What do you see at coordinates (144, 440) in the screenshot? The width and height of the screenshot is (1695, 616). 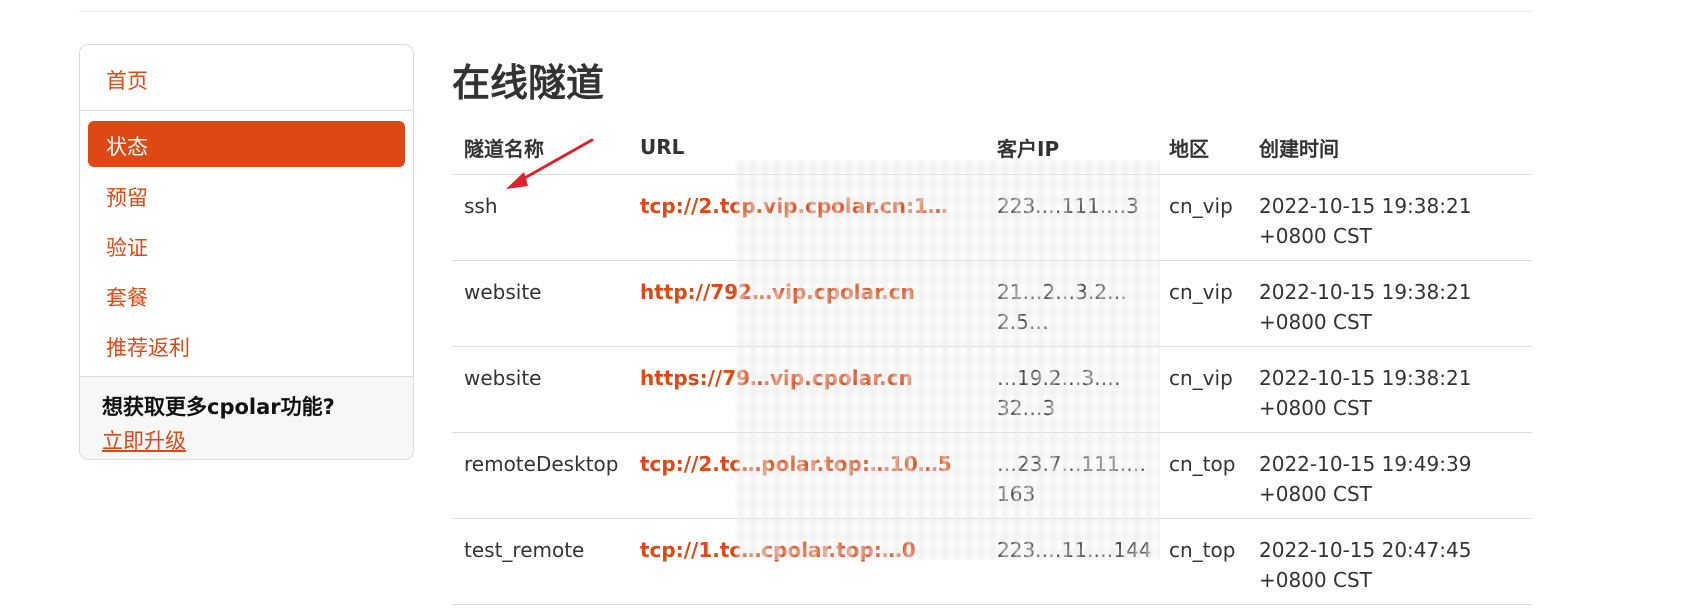 I see `upgrade-link: 立即升级` at bounding box center [144, 440].